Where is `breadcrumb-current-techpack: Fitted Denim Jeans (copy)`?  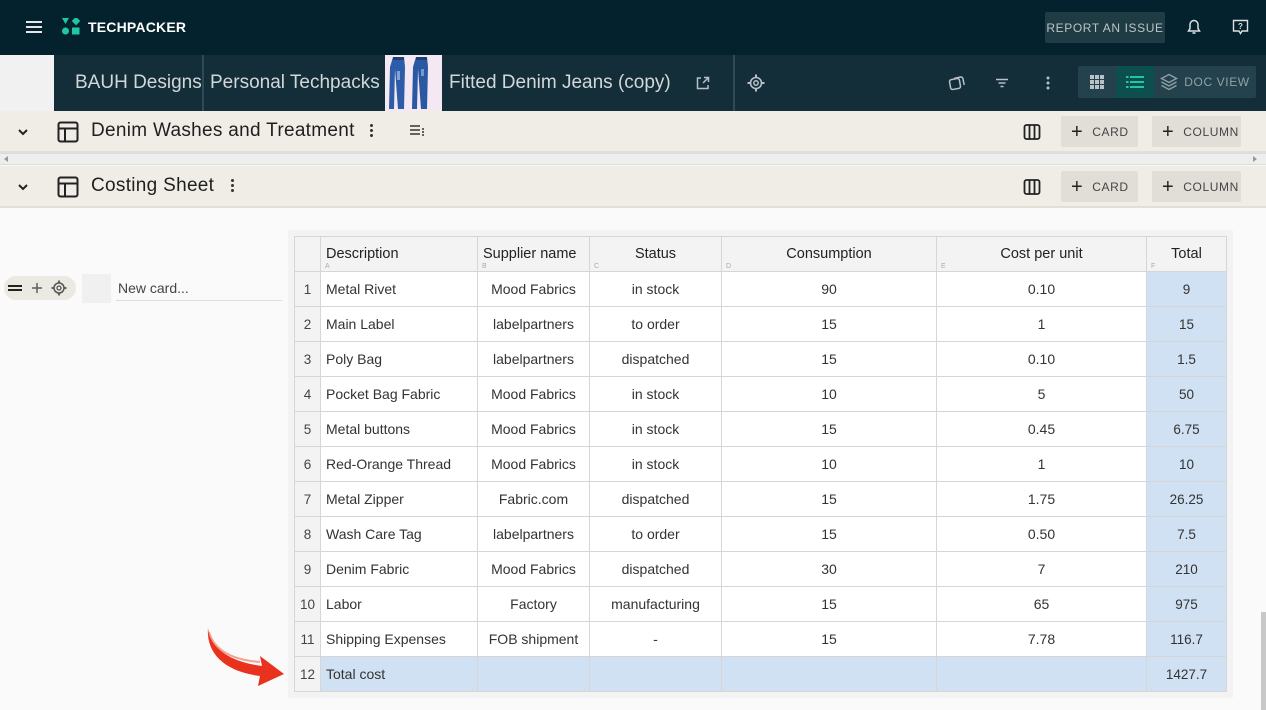 breadcrumb-current-techpack: Fitted Denim Jeans (copy) is located at coordinates (560, 83).